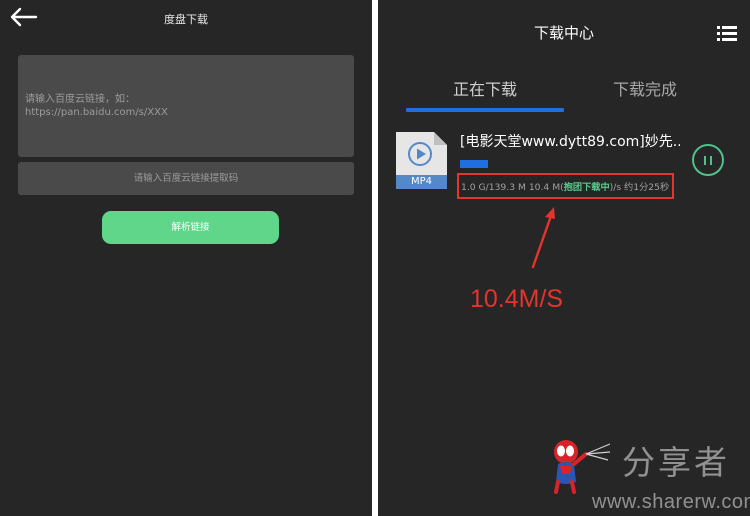 The height and width of the screenshot is (516, 750). Describe the element at coordinates (645, 88) in the screenshot. I see `tab-completed: 下载完成` at that location.